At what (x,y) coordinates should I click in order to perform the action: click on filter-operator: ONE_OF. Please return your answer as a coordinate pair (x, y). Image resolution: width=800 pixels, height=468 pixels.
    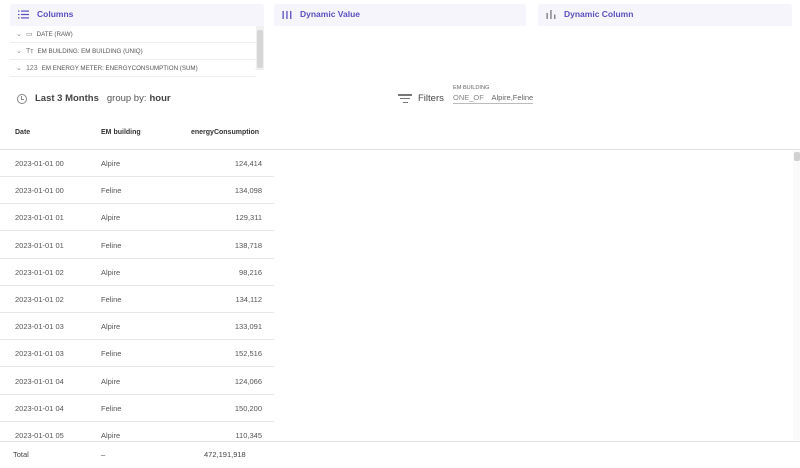
    Looking at the image, I should click on (468, 97).